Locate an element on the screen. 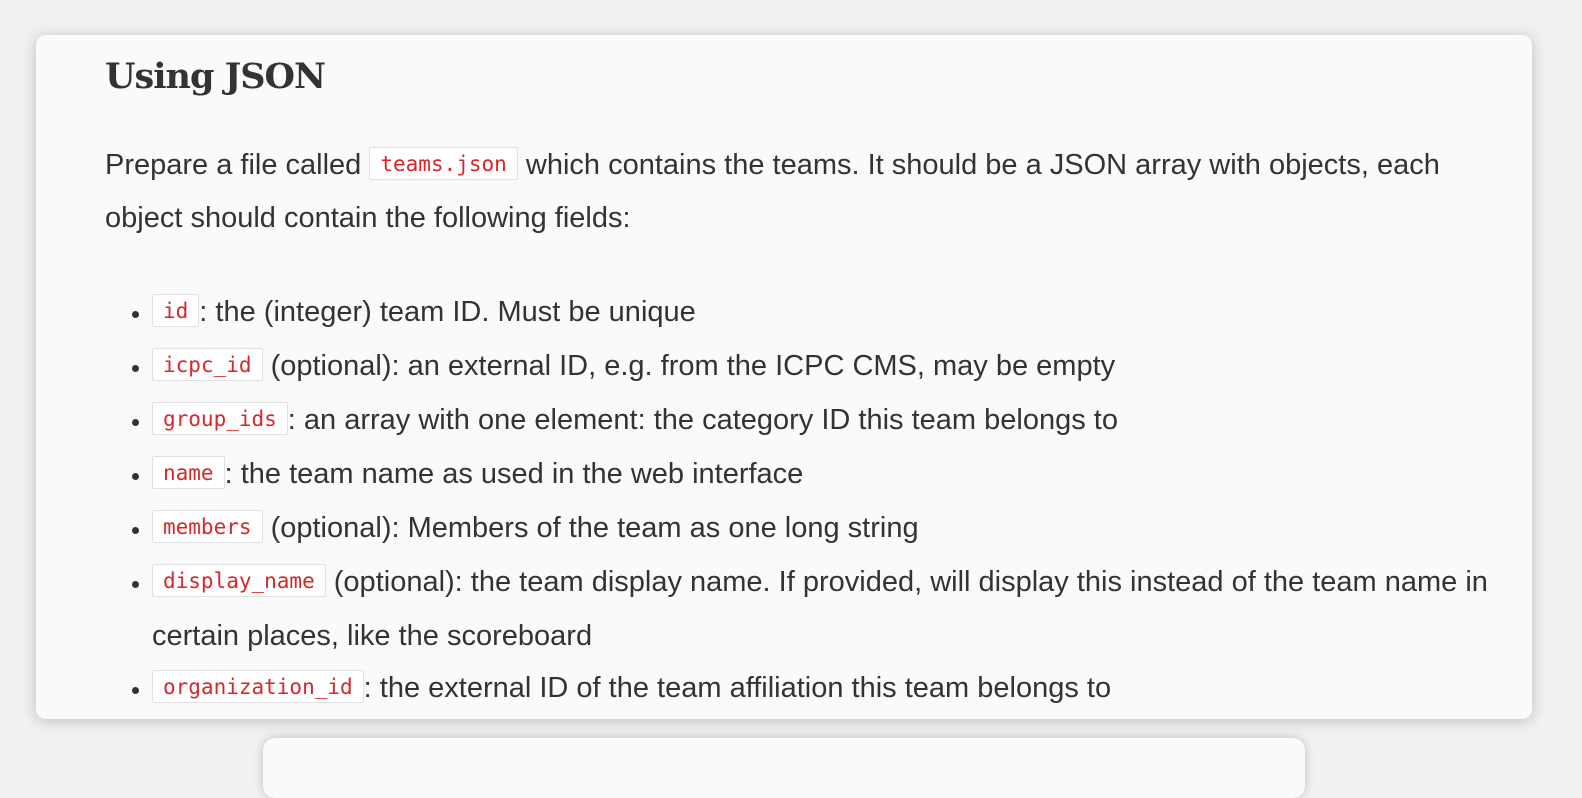  field-description: : the (integer) team ID. Must be unique is located at coordinates (447, 312).